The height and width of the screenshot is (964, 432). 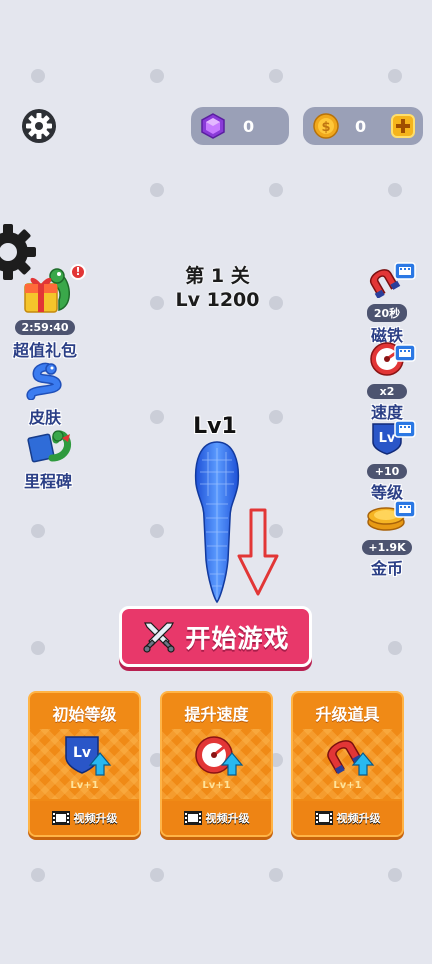 I want to click on upgrade-card-initial-level: 初始等级 Lv Lv+1 视频升级, so click(x=84, y=764).